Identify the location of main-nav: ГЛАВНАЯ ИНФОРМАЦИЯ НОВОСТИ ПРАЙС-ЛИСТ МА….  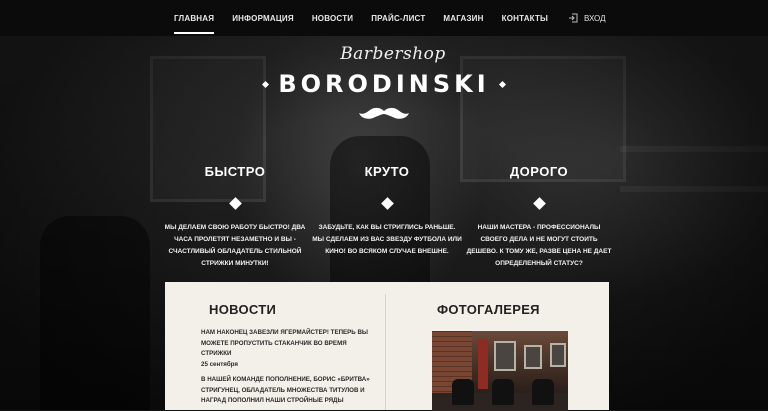
(370, 18).